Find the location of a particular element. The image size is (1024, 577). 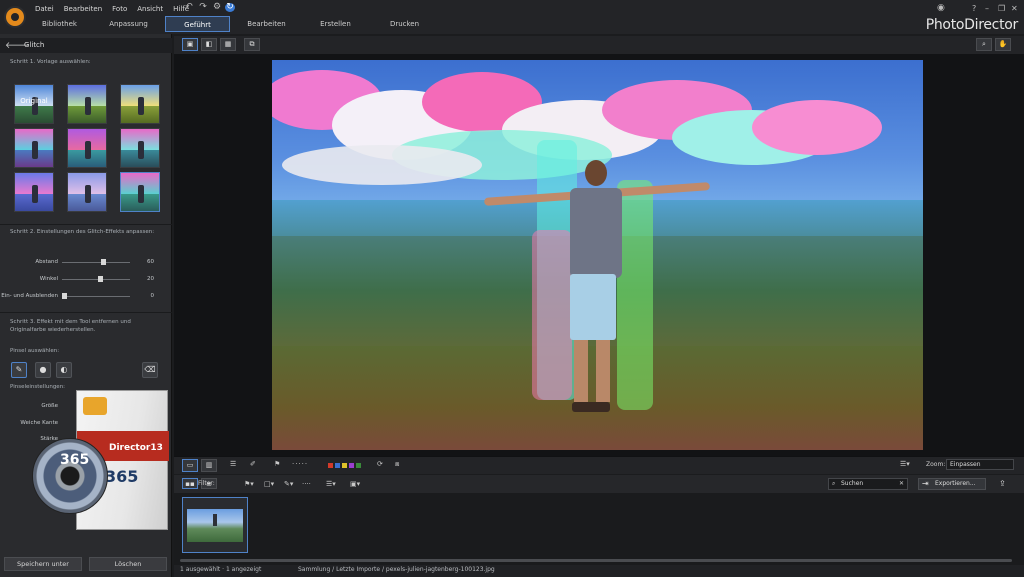

clear-search-icon: ✕ is located at coordinates (901, 483).